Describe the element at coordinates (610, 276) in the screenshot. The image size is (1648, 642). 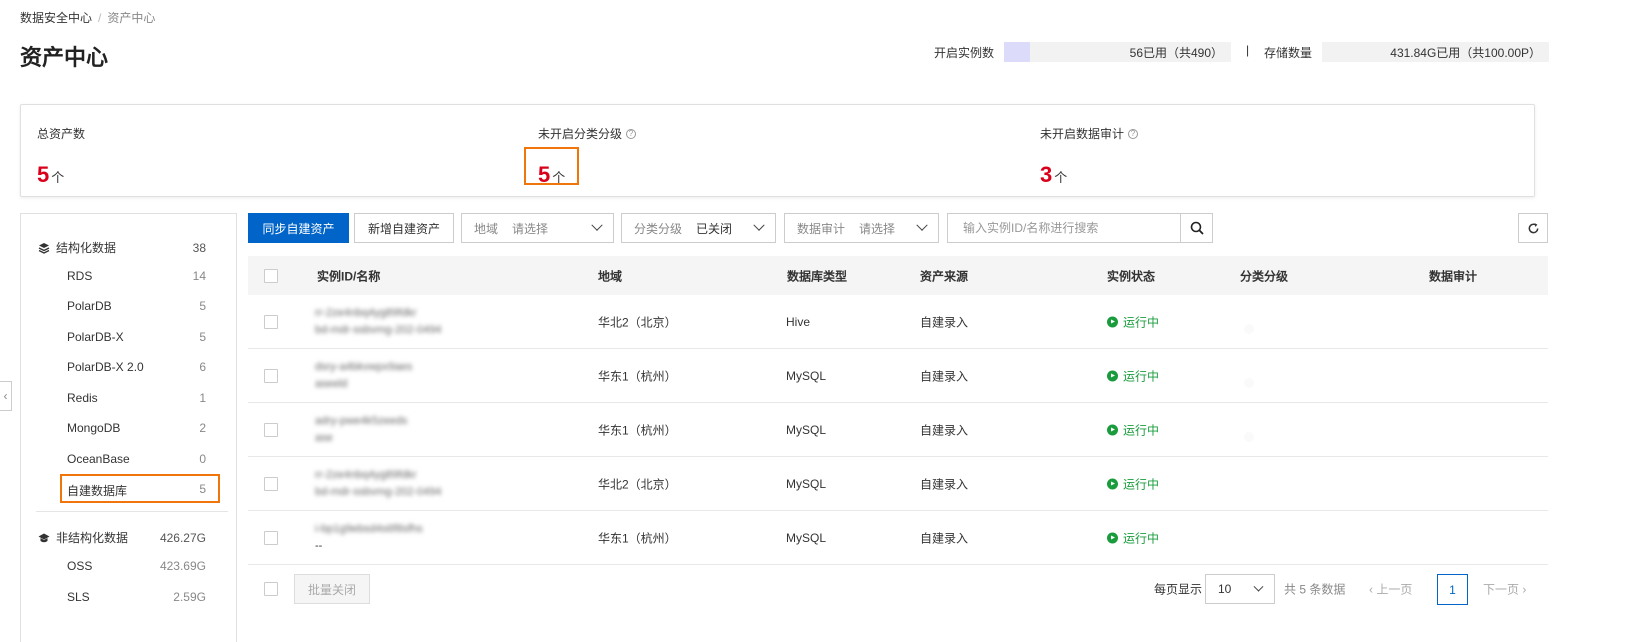
I see `column-header-region: 地域` at that location.